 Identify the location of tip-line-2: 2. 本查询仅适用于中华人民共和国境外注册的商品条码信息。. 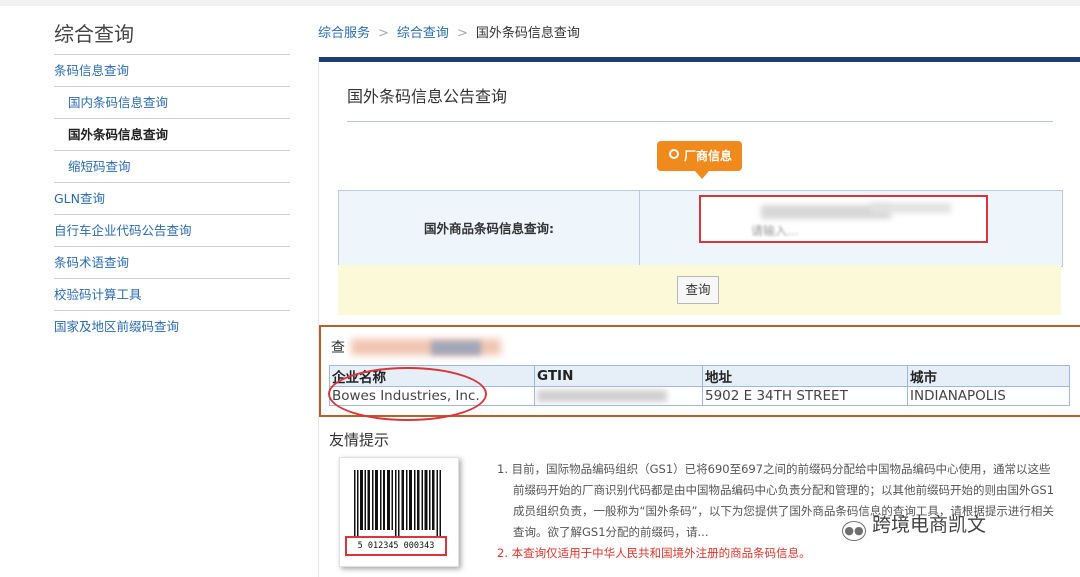
(654, 553).